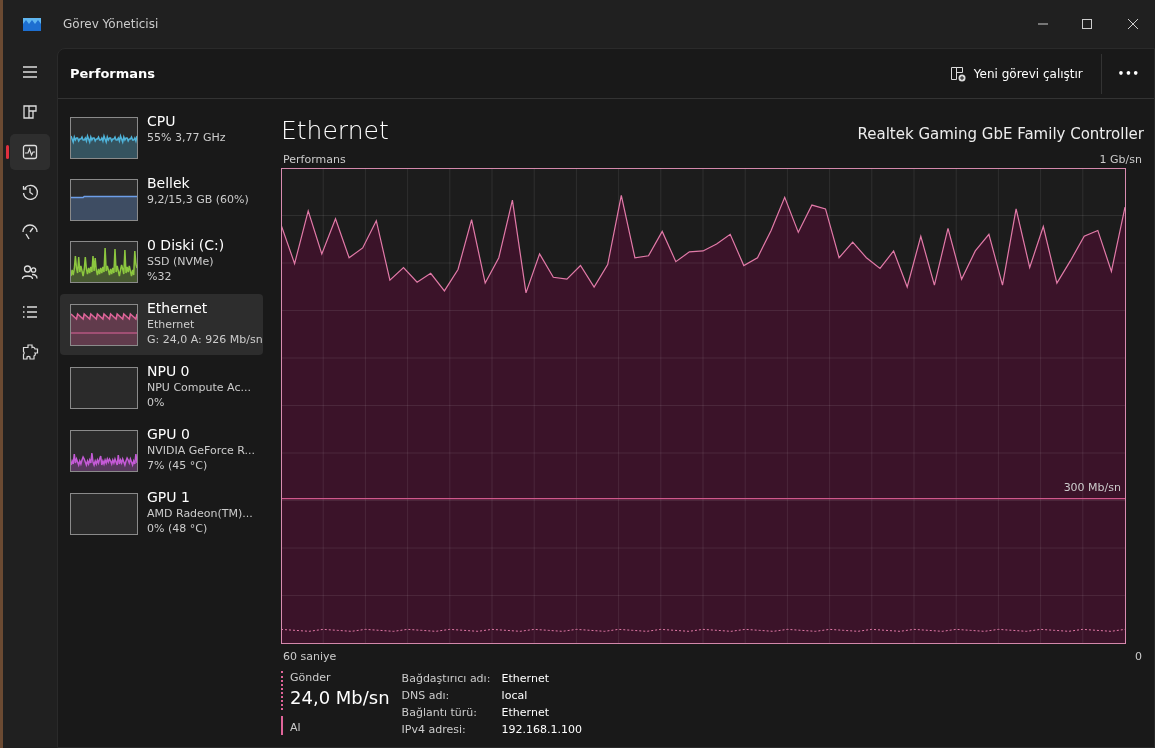  I want to click on time-end-label: 0, so click(1138, 656).